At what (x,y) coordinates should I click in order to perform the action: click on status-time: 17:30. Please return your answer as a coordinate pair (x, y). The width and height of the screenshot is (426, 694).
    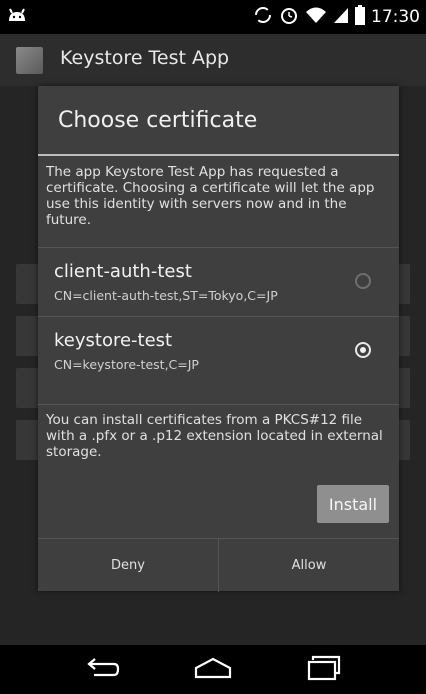
    Looking at the image, I should click on (395, 17).